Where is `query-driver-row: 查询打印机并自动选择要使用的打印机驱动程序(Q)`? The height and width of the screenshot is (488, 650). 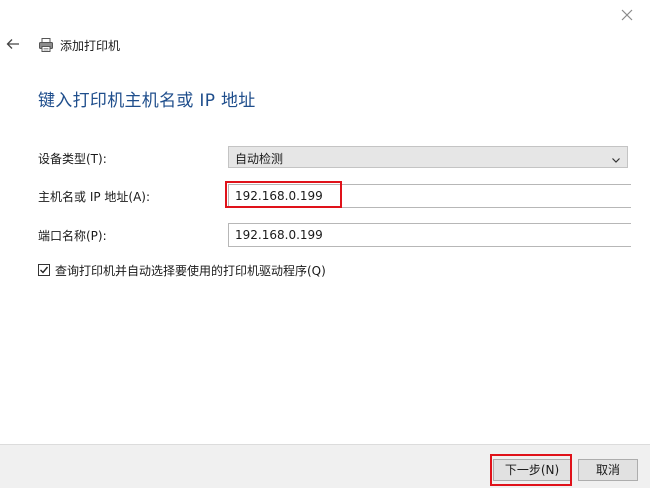
query-driver-row: 查询打印机并自动选择要使用的打印机驱动程序(Q) is located at coordinates (182, 270).